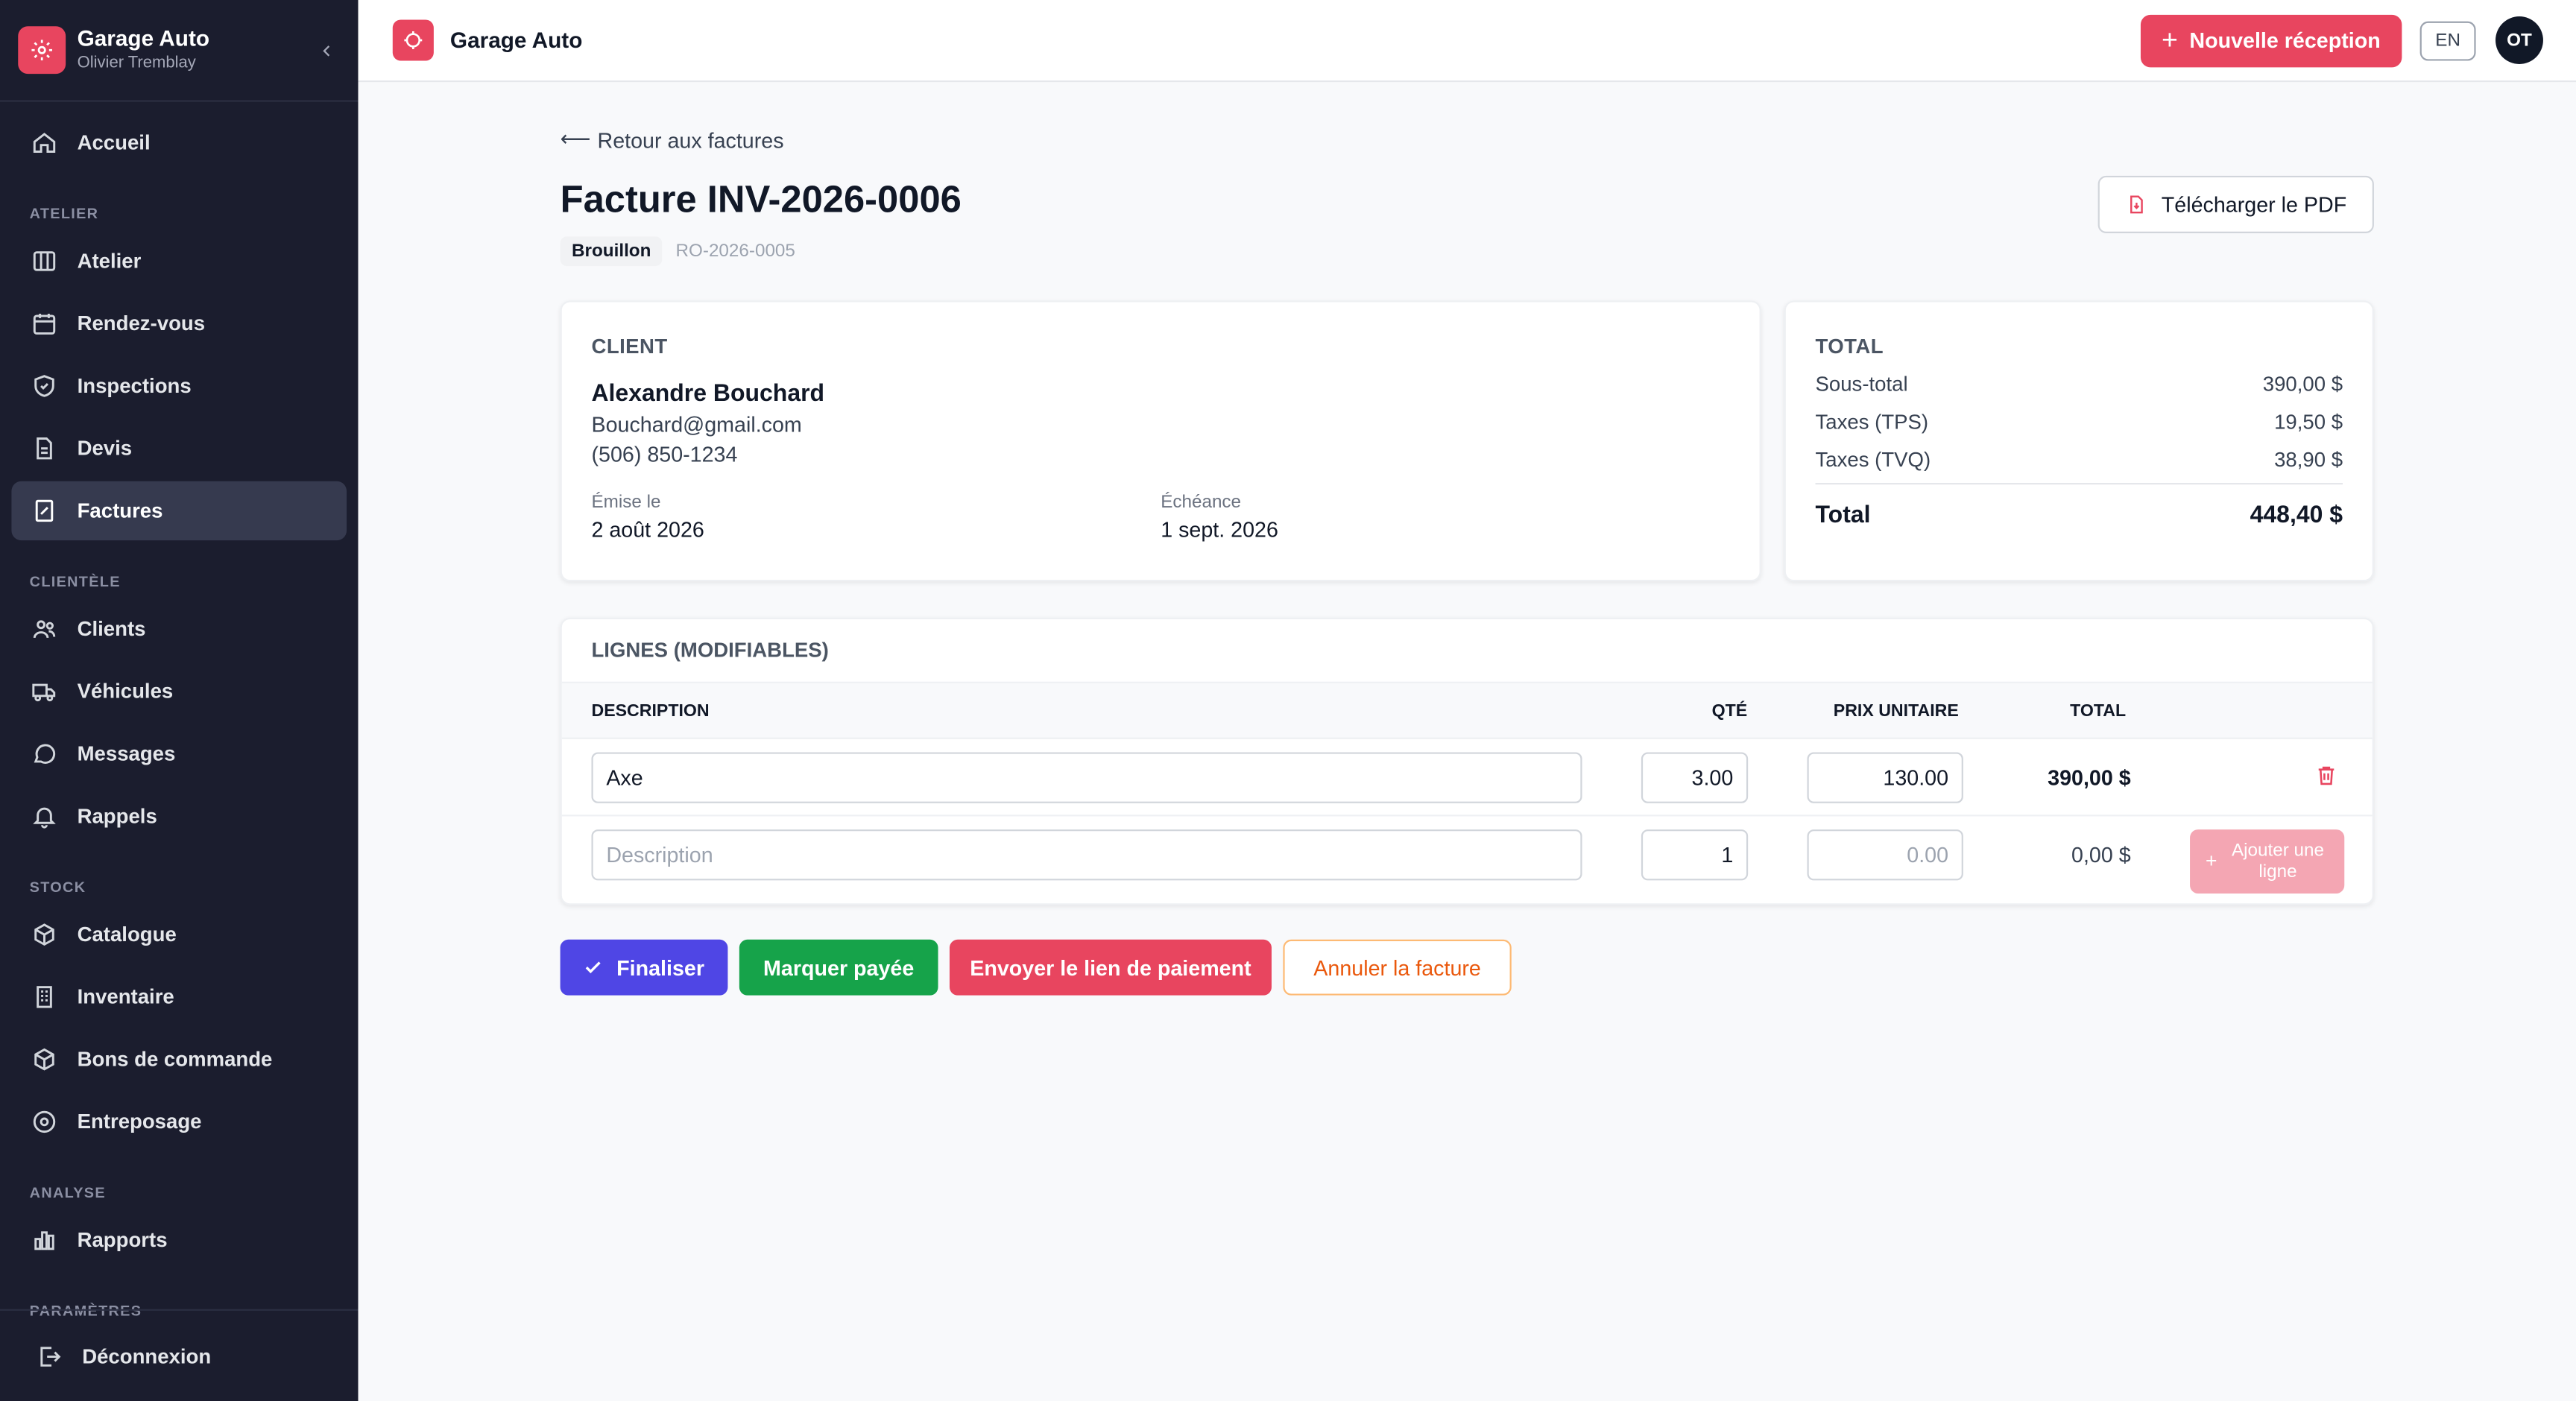  Describe the element at coordinates (1086, 855) in the screenshot. I see `new-line-description-input: Description` at that location.